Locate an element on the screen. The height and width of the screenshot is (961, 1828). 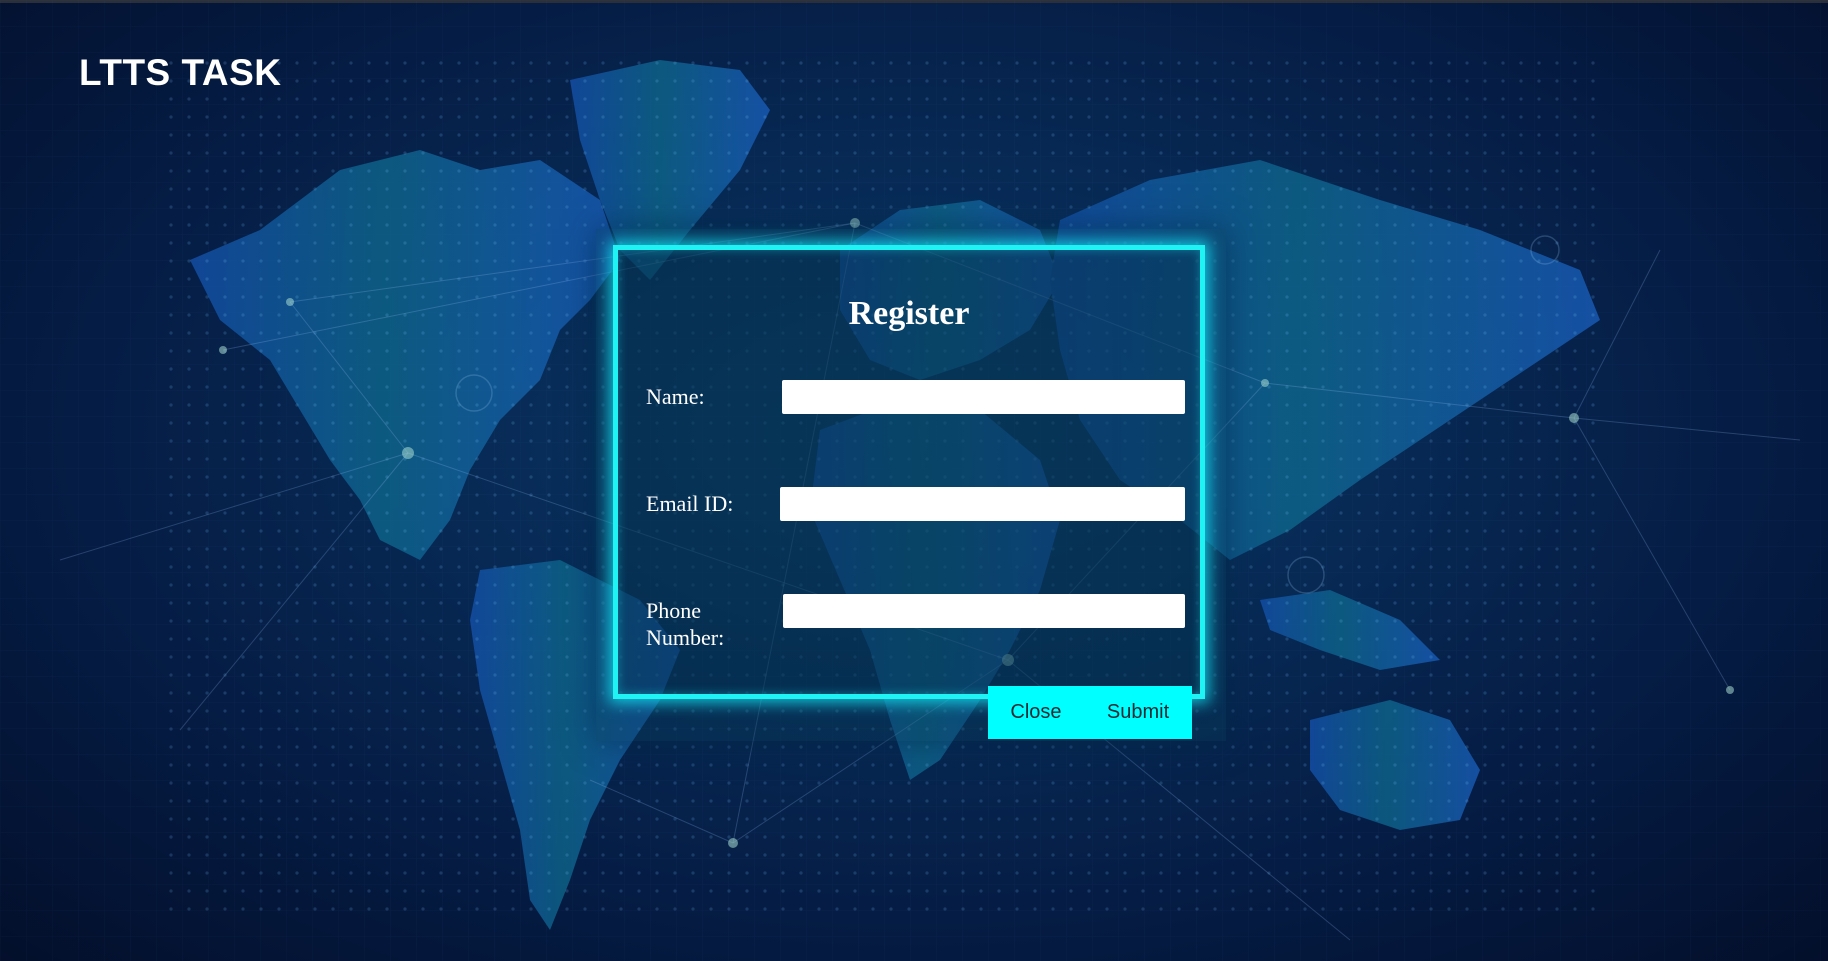
email-input is located at coordinates (982, 504).